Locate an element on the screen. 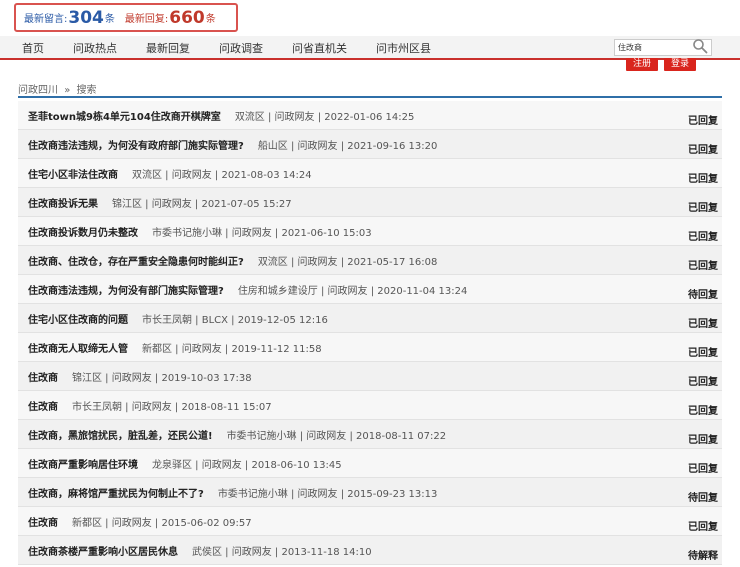  search-icon is located at coordinates (700, 46).